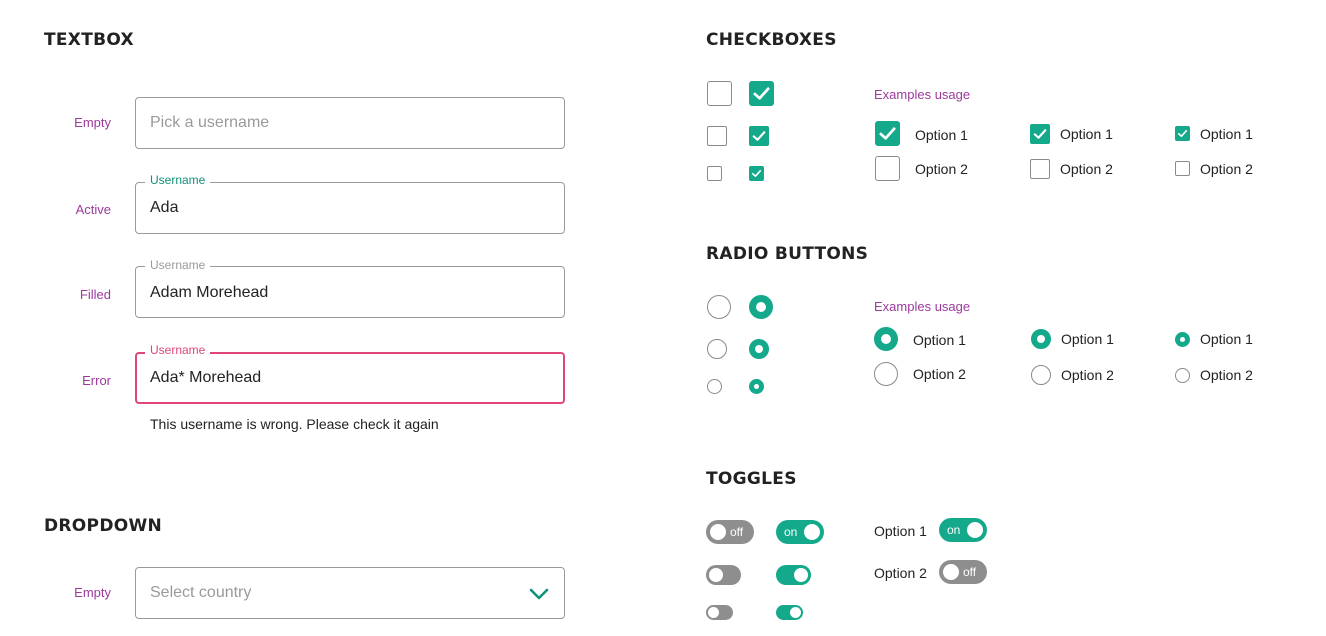  Describe the element at coordinates (922, 306) in the screenshot. I see `radio-examples-label: Examples usage` at that location.